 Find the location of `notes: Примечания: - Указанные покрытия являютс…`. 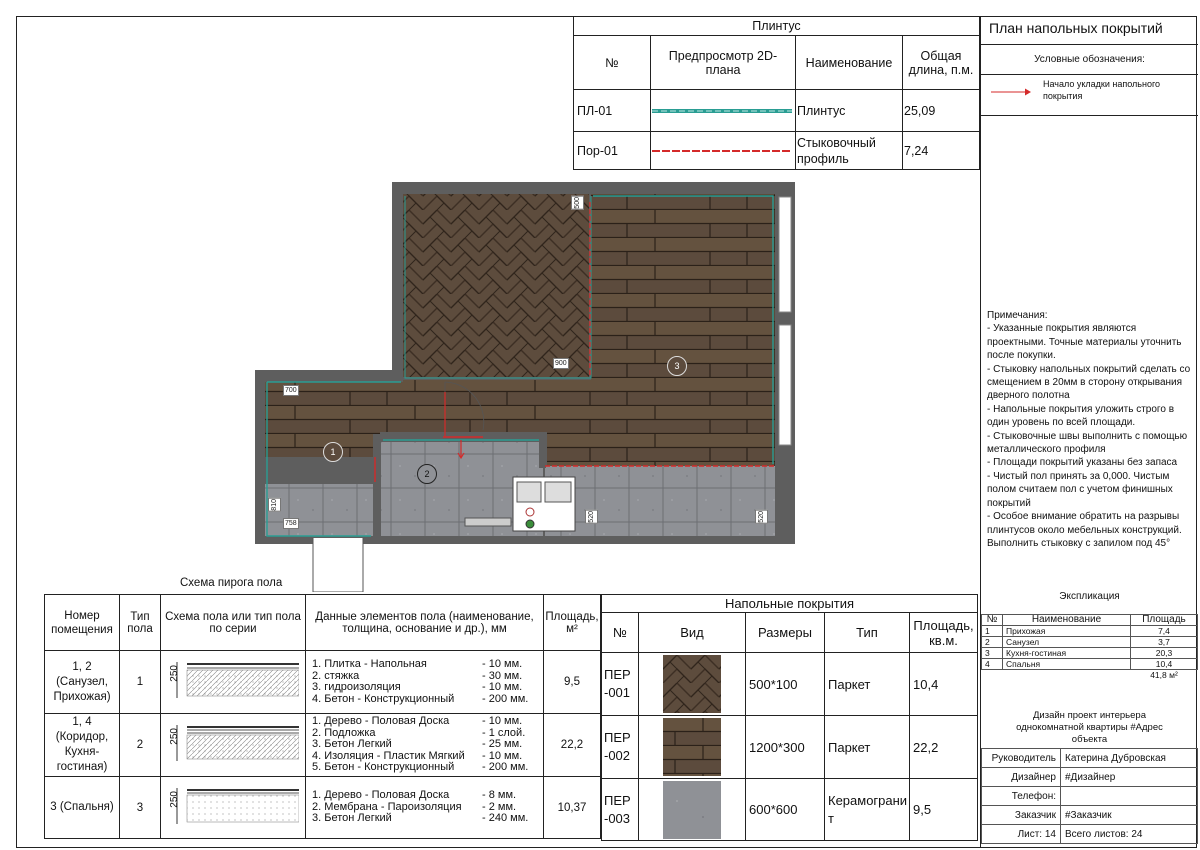

notes: Примечания: - Указанные покрытия являютс… is located at coordinates (1090, 429).